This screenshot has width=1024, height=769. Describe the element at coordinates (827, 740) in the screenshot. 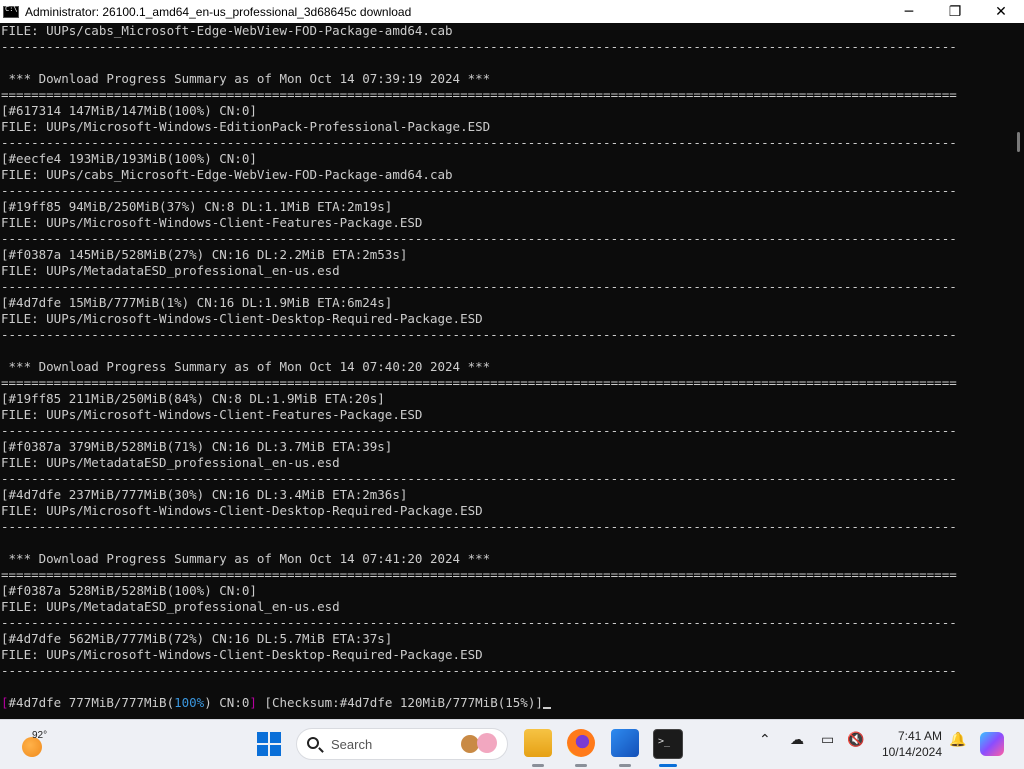

I see `network-icon: ▭` at that location.